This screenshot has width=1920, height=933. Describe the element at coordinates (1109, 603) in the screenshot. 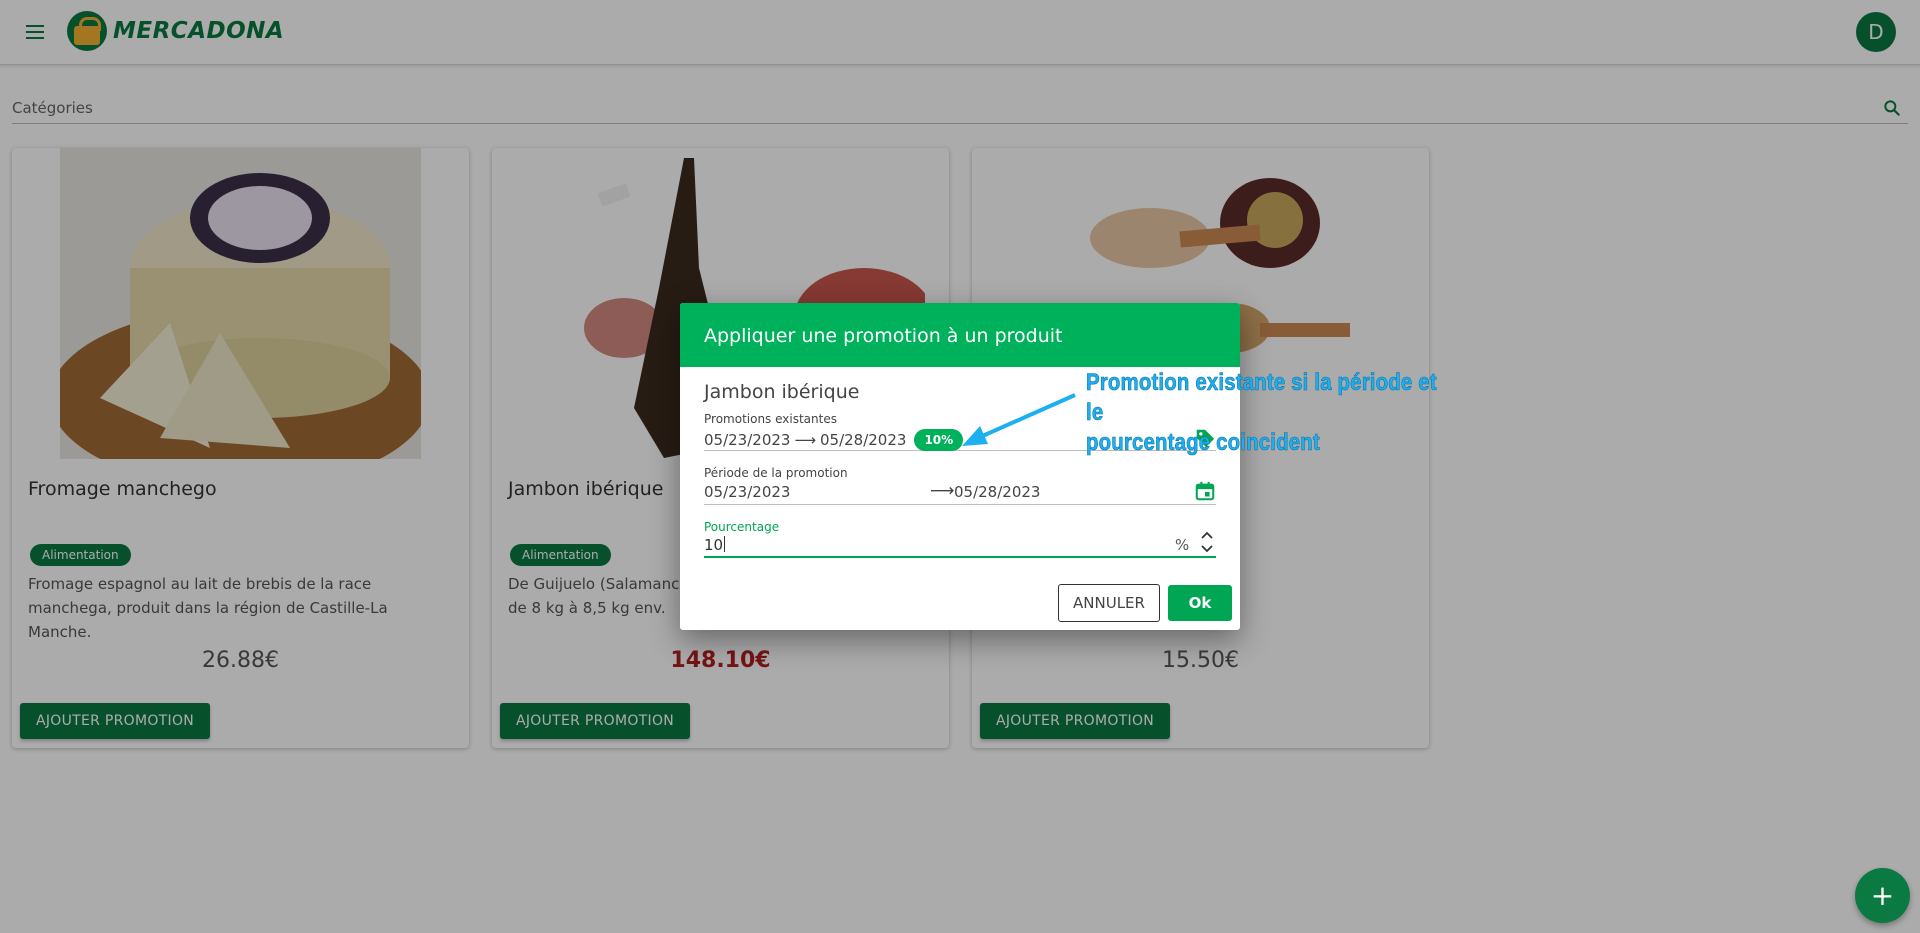

I see `cancel-button: ANNULER` at that location.